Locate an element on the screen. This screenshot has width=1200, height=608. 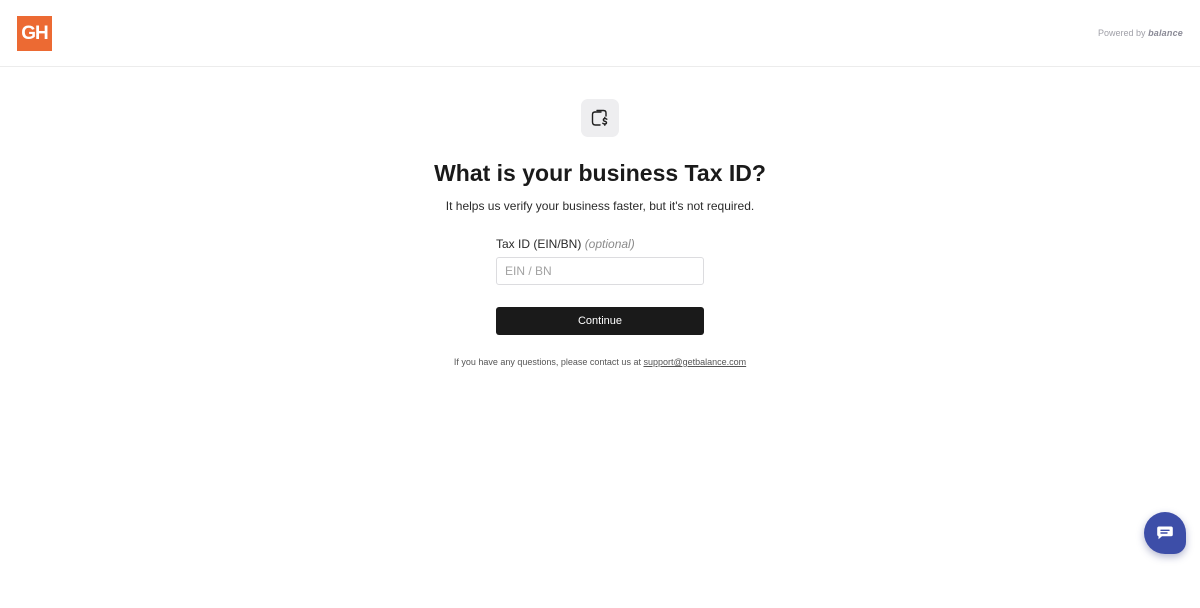
wallet-dollar-icon is located at coordinates (600, 118).